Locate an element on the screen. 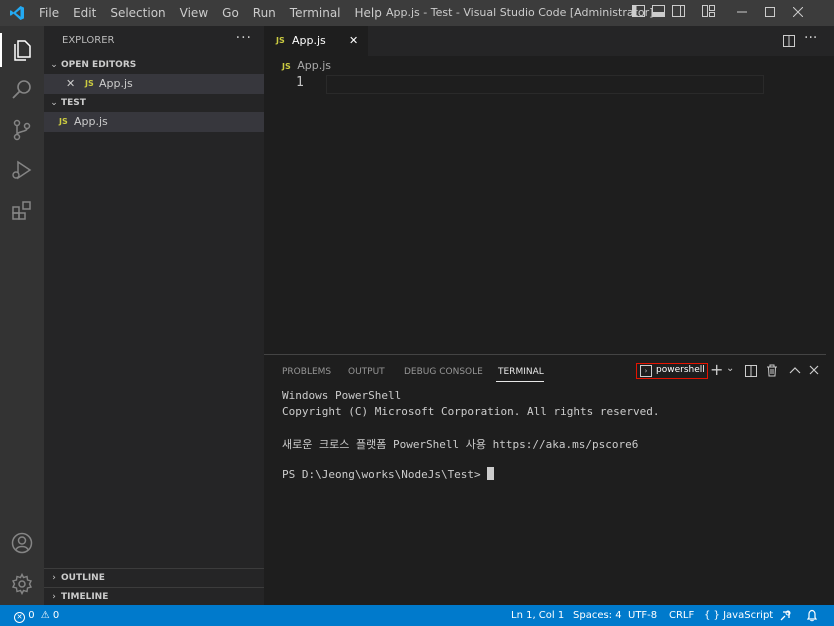 The height and width of the screenshot is (626, 834). tab-app-js: JS App.js ✕ is located at coordinates (316, 41).